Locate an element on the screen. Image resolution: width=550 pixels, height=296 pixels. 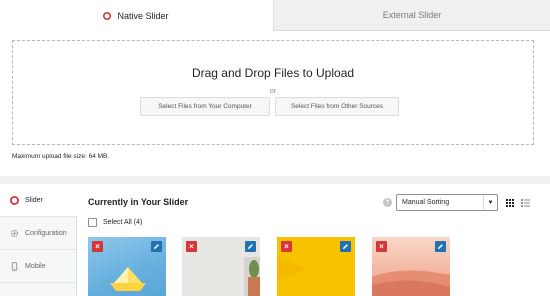
side-nav-item-configuration: Configuration is located at coordinates (38, 233).